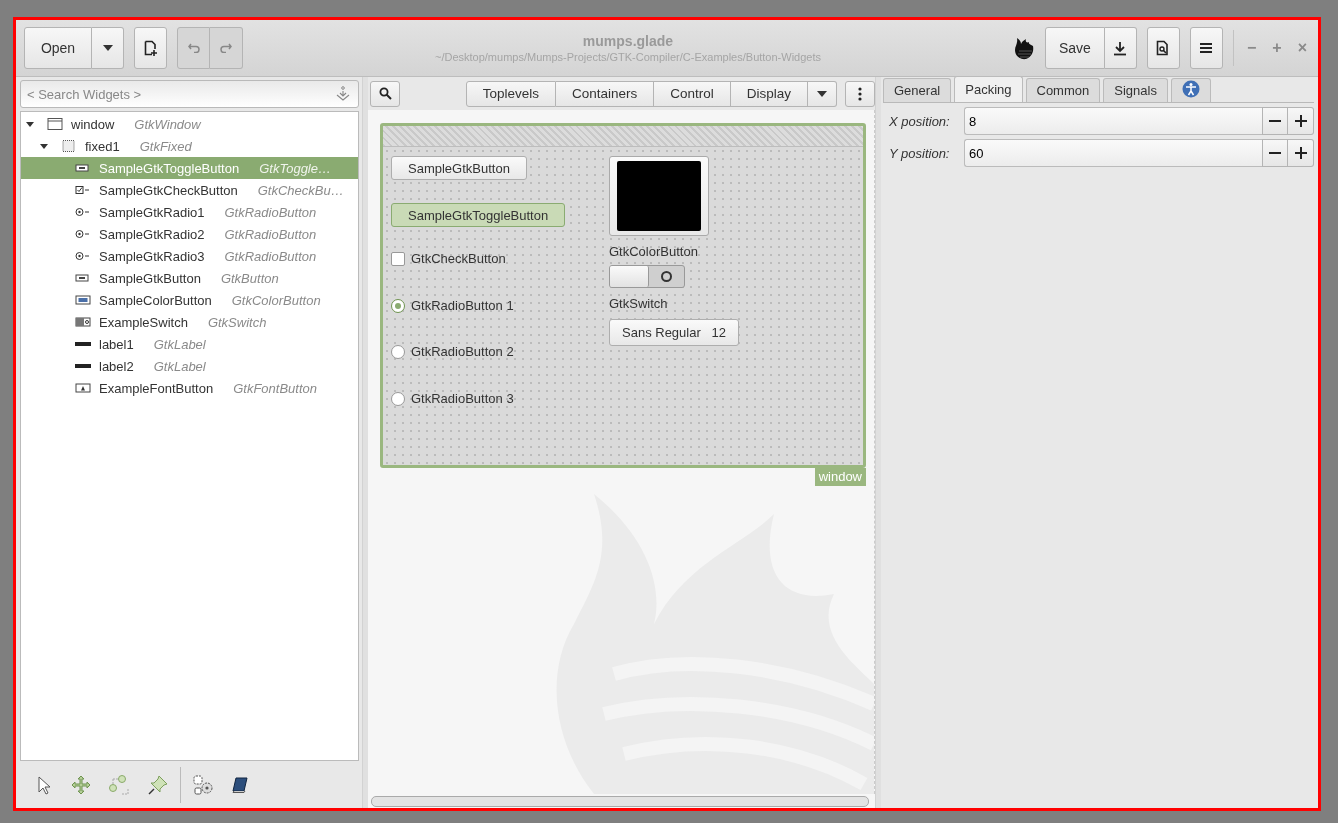 This screenshot has width=1338, height=823. I want to click on window-title: mumps.glade, so click(628, 41).